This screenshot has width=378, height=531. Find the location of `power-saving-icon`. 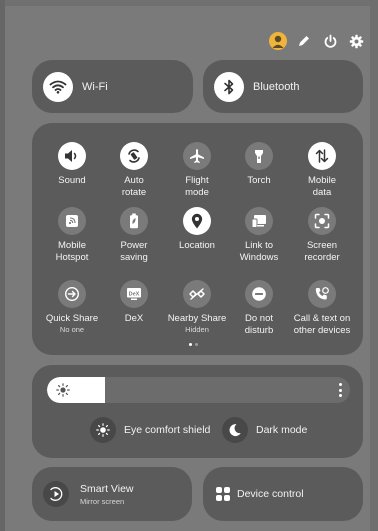

power-saving-icon is located at coordinates (134, 221).